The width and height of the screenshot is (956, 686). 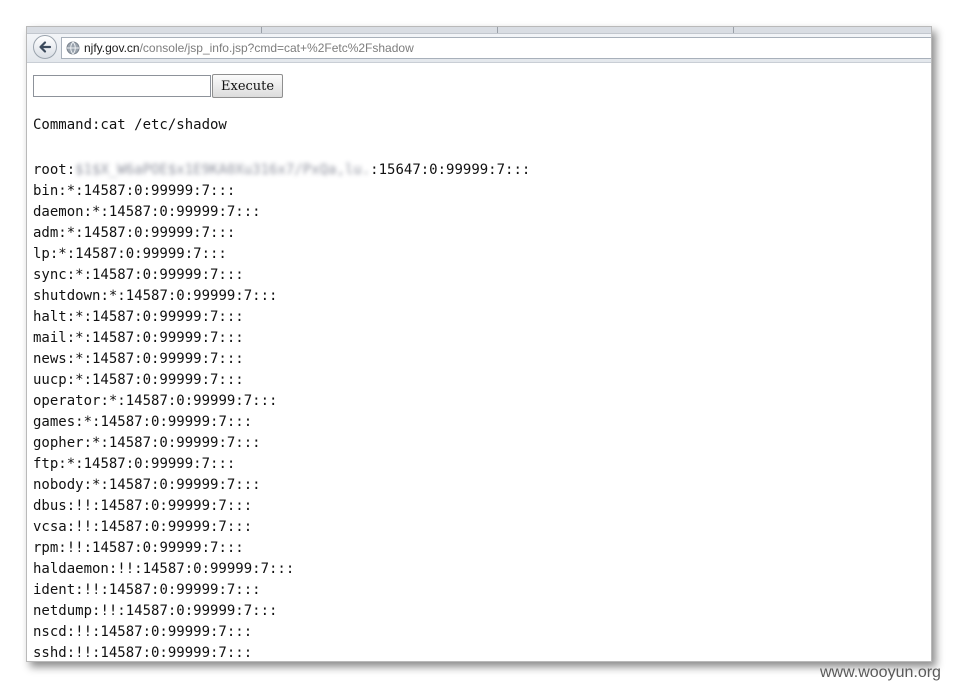 What do you see at coordinates (223, 170) in the screenshot?
I see `redacted-hash: $1$X_W6aPOE$x1E9KA0Xu316x7/PxQa,lu.` at bounding box center [223, 170].